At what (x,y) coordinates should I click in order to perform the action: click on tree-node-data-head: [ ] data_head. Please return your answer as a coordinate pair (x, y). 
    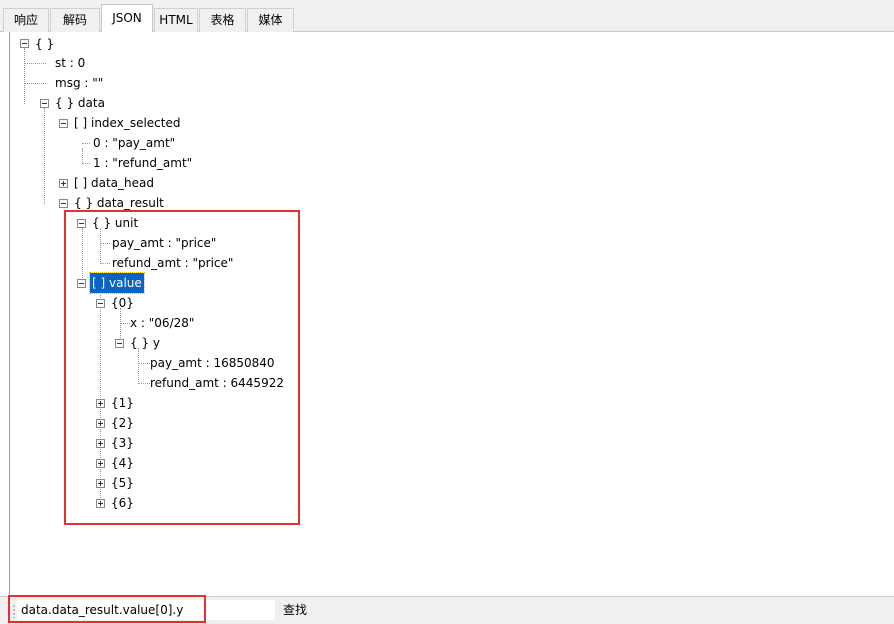
    Looking at the image, I should click on (114, 183).